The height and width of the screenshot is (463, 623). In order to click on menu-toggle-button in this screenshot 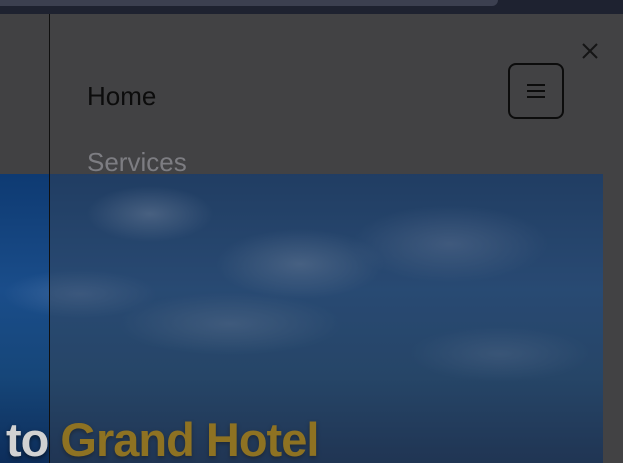, I will do `click(536, 91)`.